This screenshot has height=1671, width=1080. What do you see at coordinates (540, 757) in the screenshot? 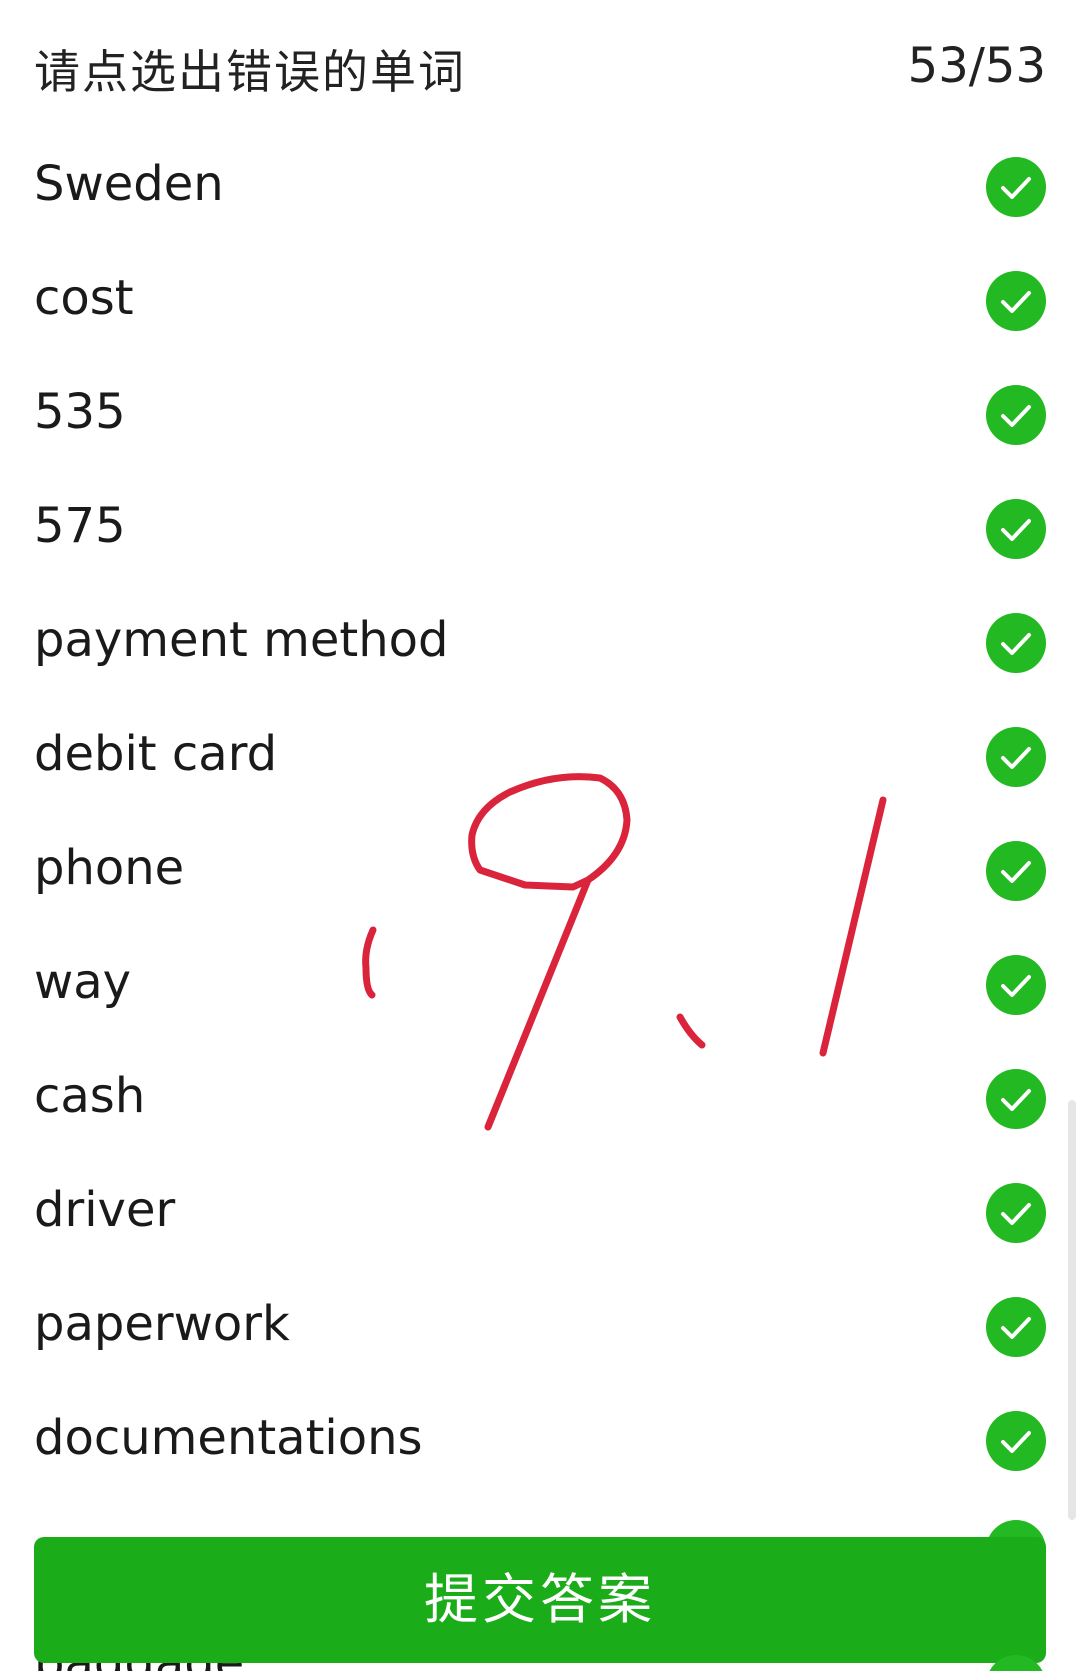
I see `word-row: debit card` at bounding box center [540, 757].